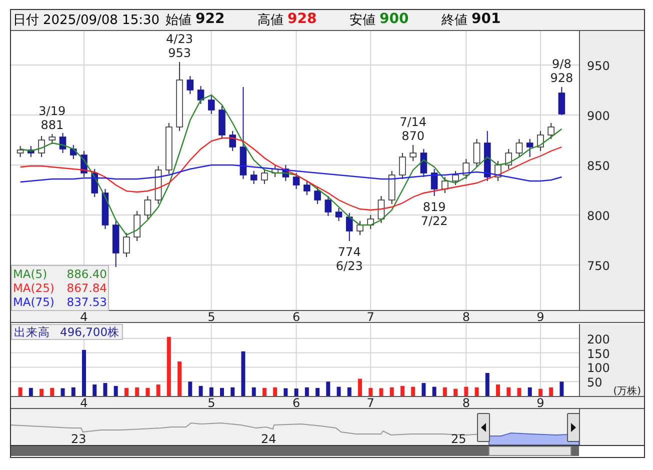  Describe the element at coordinates (180, 46) in the screenshot. I see `annotation-label: 4/23 953` at that location.